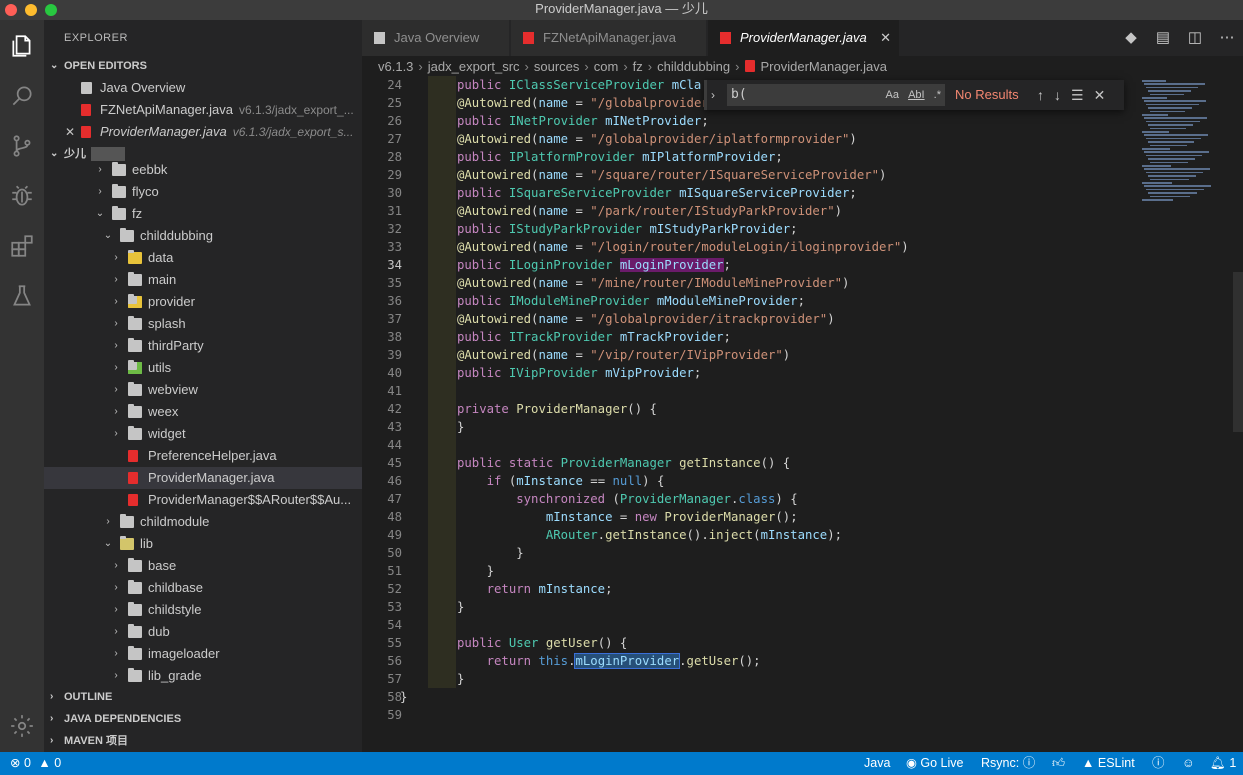 This screenshot has height=775, width=1243. Describe the element at coordinates (937, 95) in the screenshot. I see `regex-icon: .*` at that location.